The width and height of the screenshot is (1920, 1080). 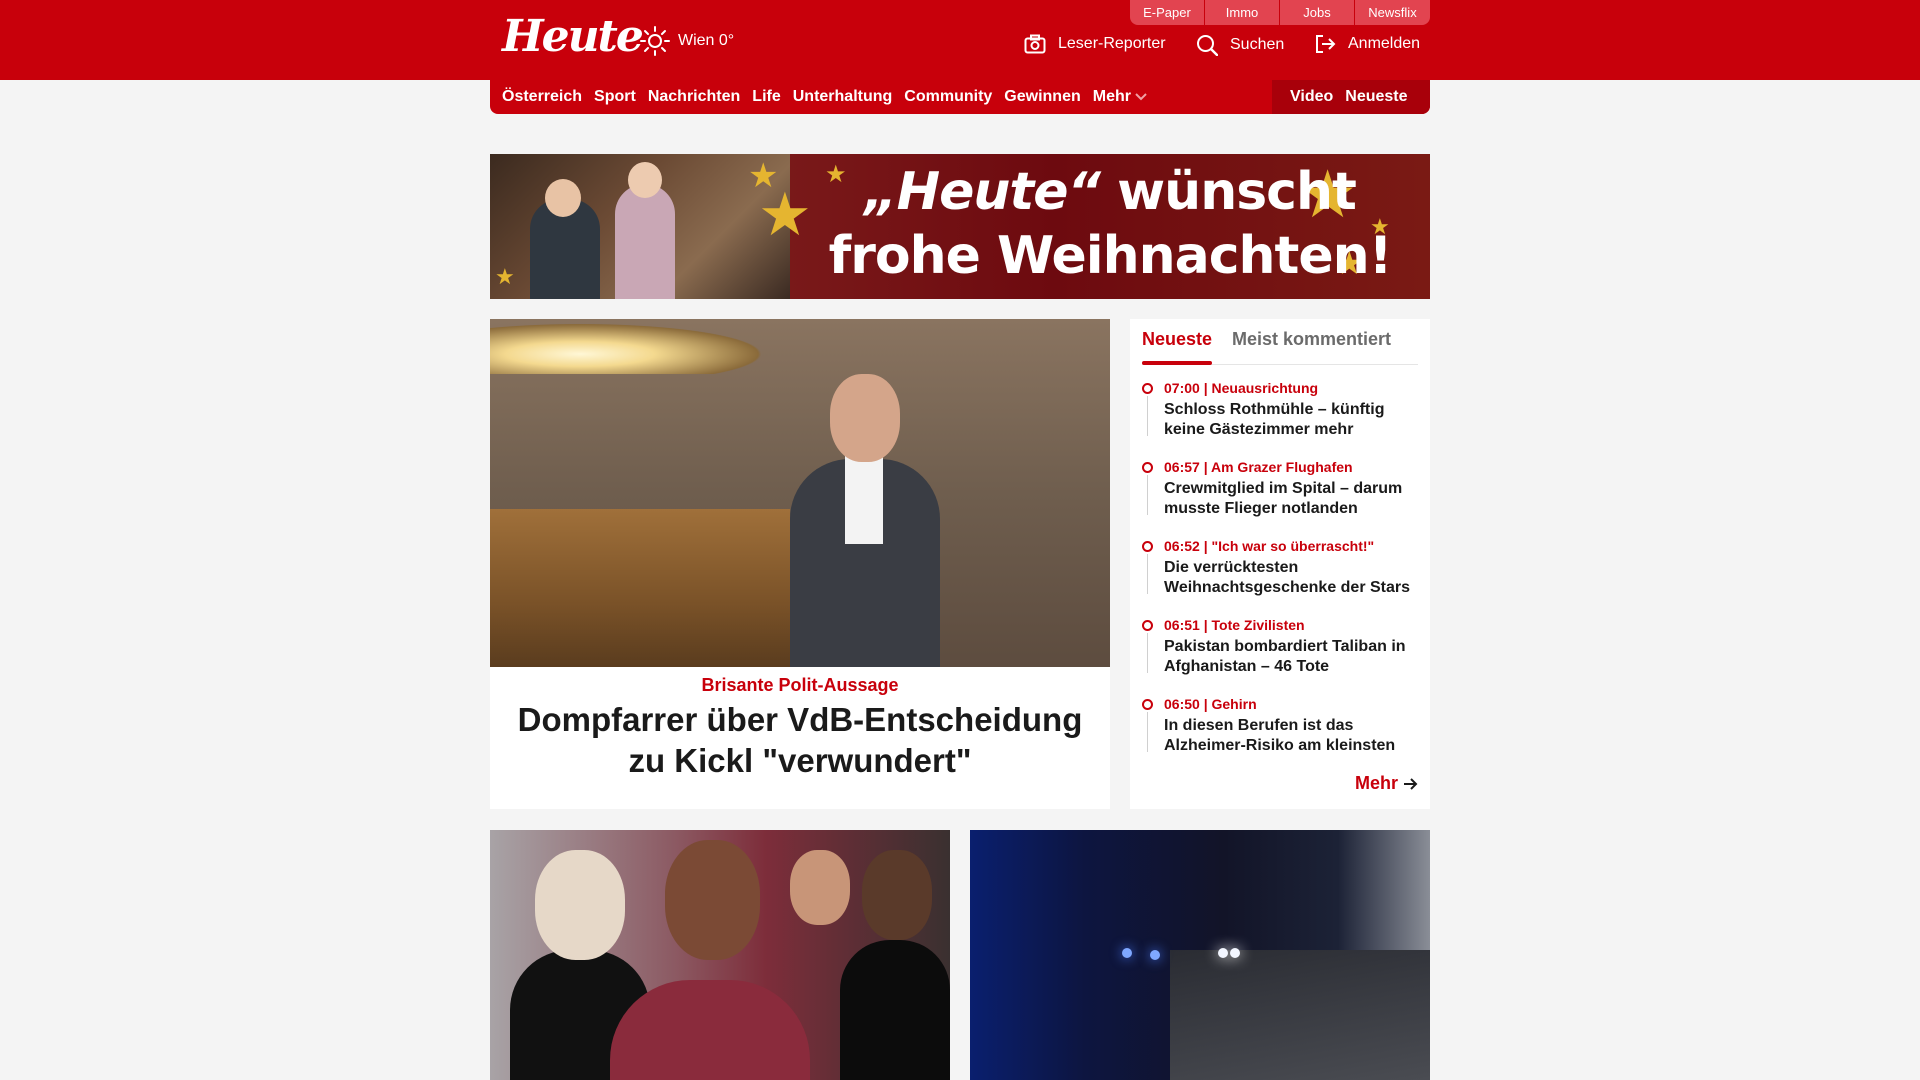 I want to click on search-button: Suchen, so click(x=1240, y=45).